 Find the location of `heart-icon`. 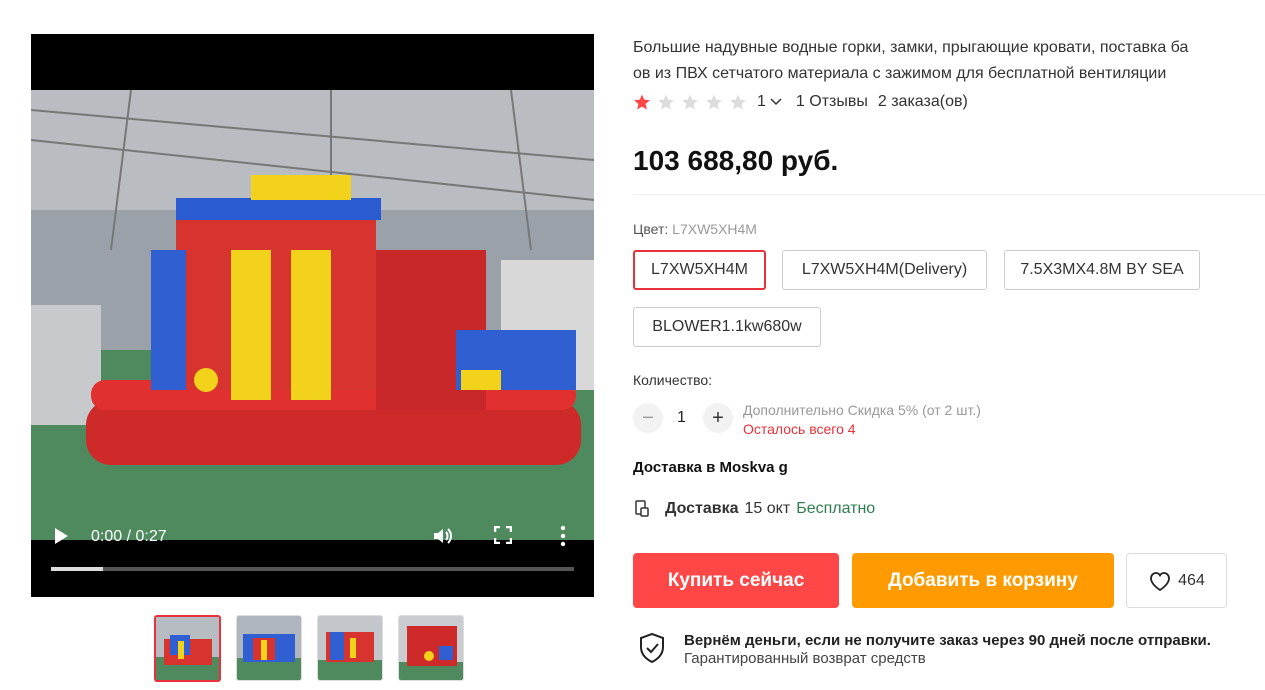

heart-icon is located at coordinates (1160, 581).